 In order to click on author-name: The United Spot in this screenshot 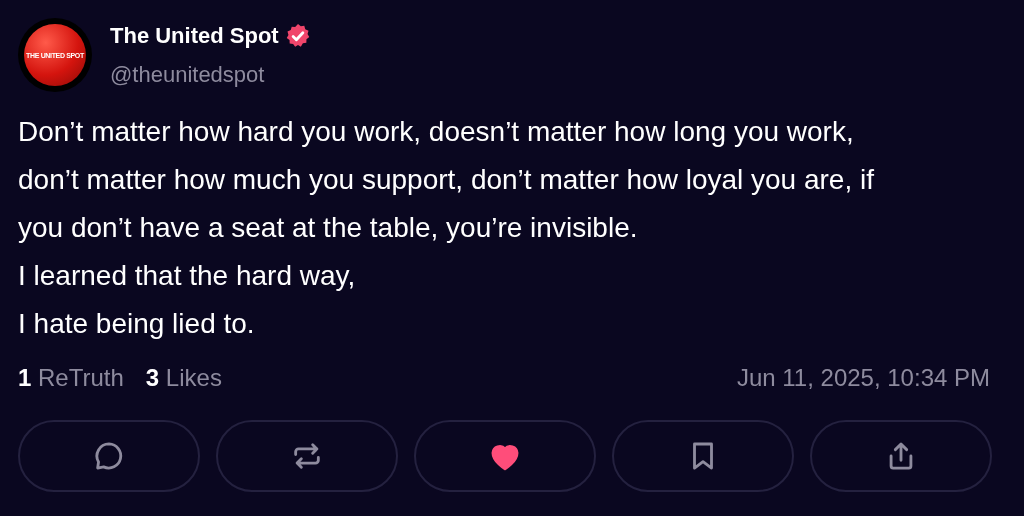, I will do `click(194, 35)`.